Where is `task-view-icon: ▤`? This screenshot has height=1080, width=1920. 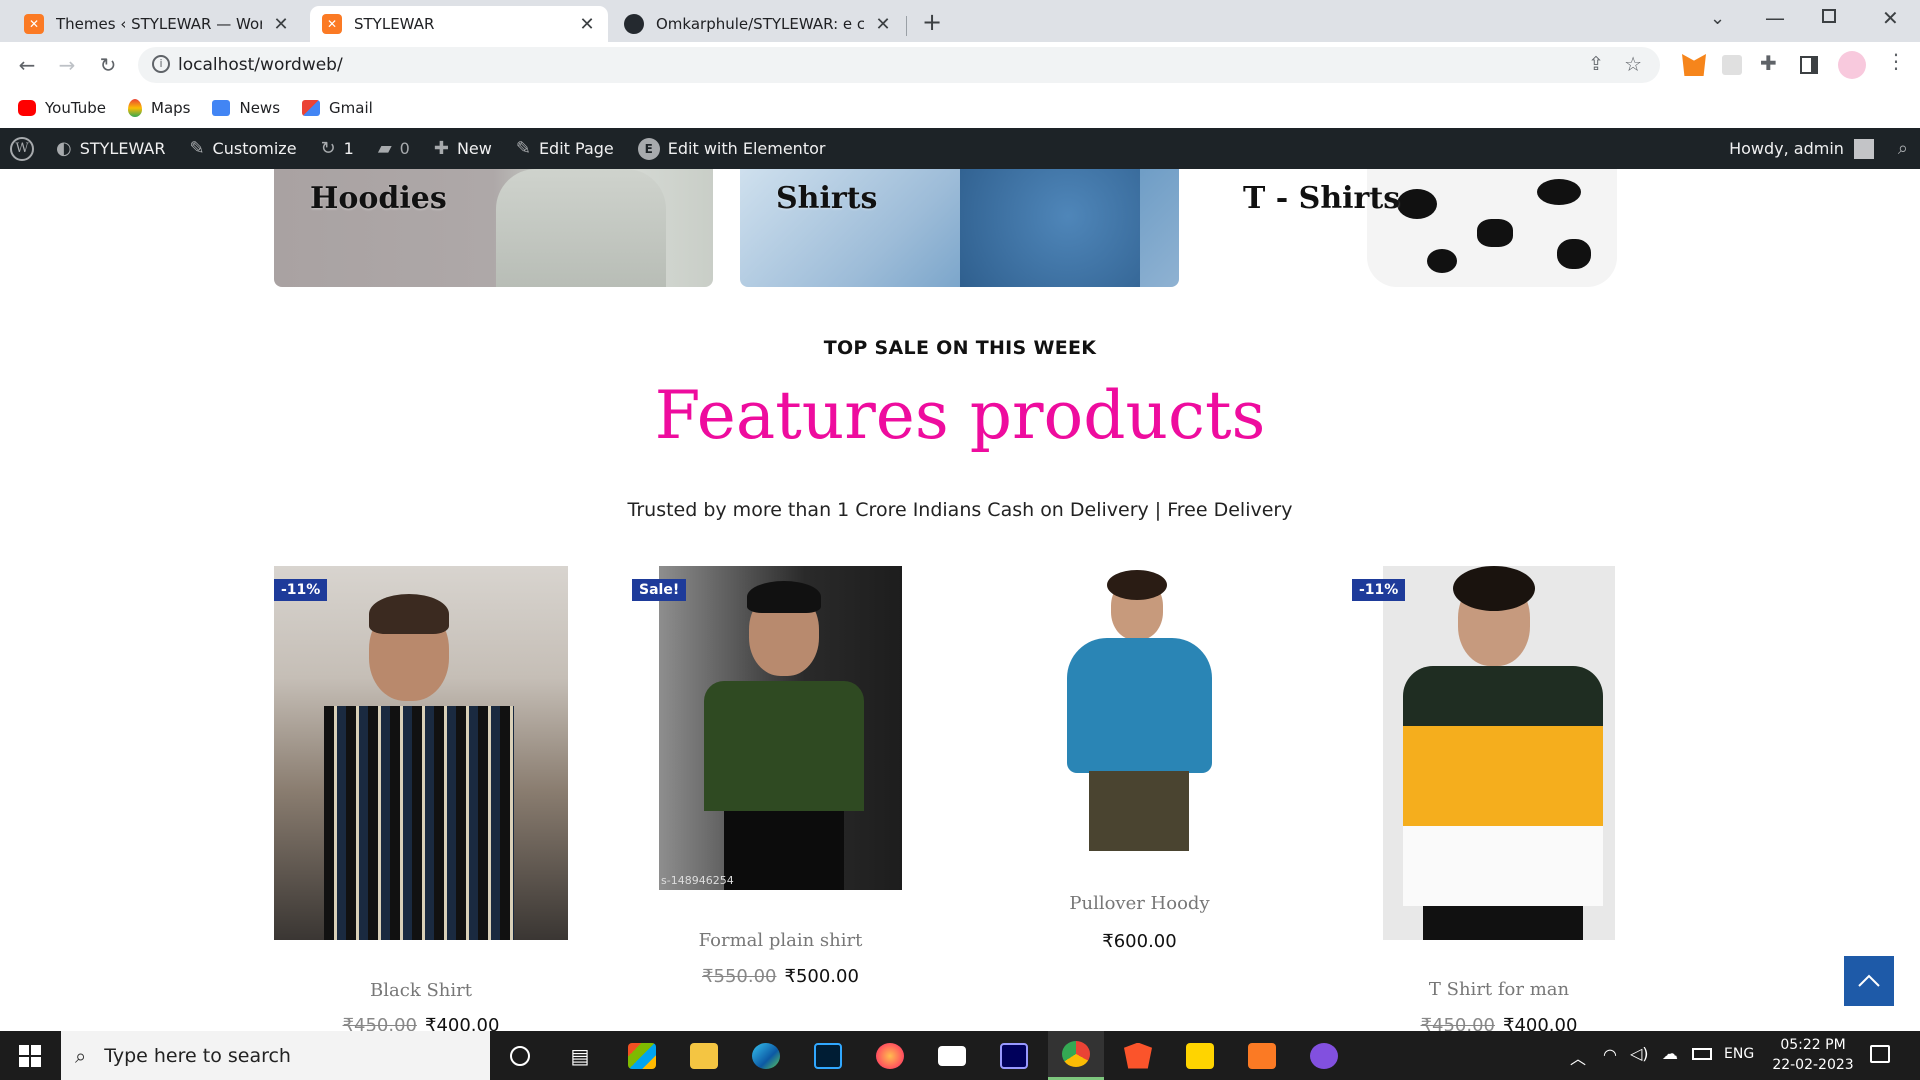 task-view-icon: ▤ is located at coordinates (580, 1055).